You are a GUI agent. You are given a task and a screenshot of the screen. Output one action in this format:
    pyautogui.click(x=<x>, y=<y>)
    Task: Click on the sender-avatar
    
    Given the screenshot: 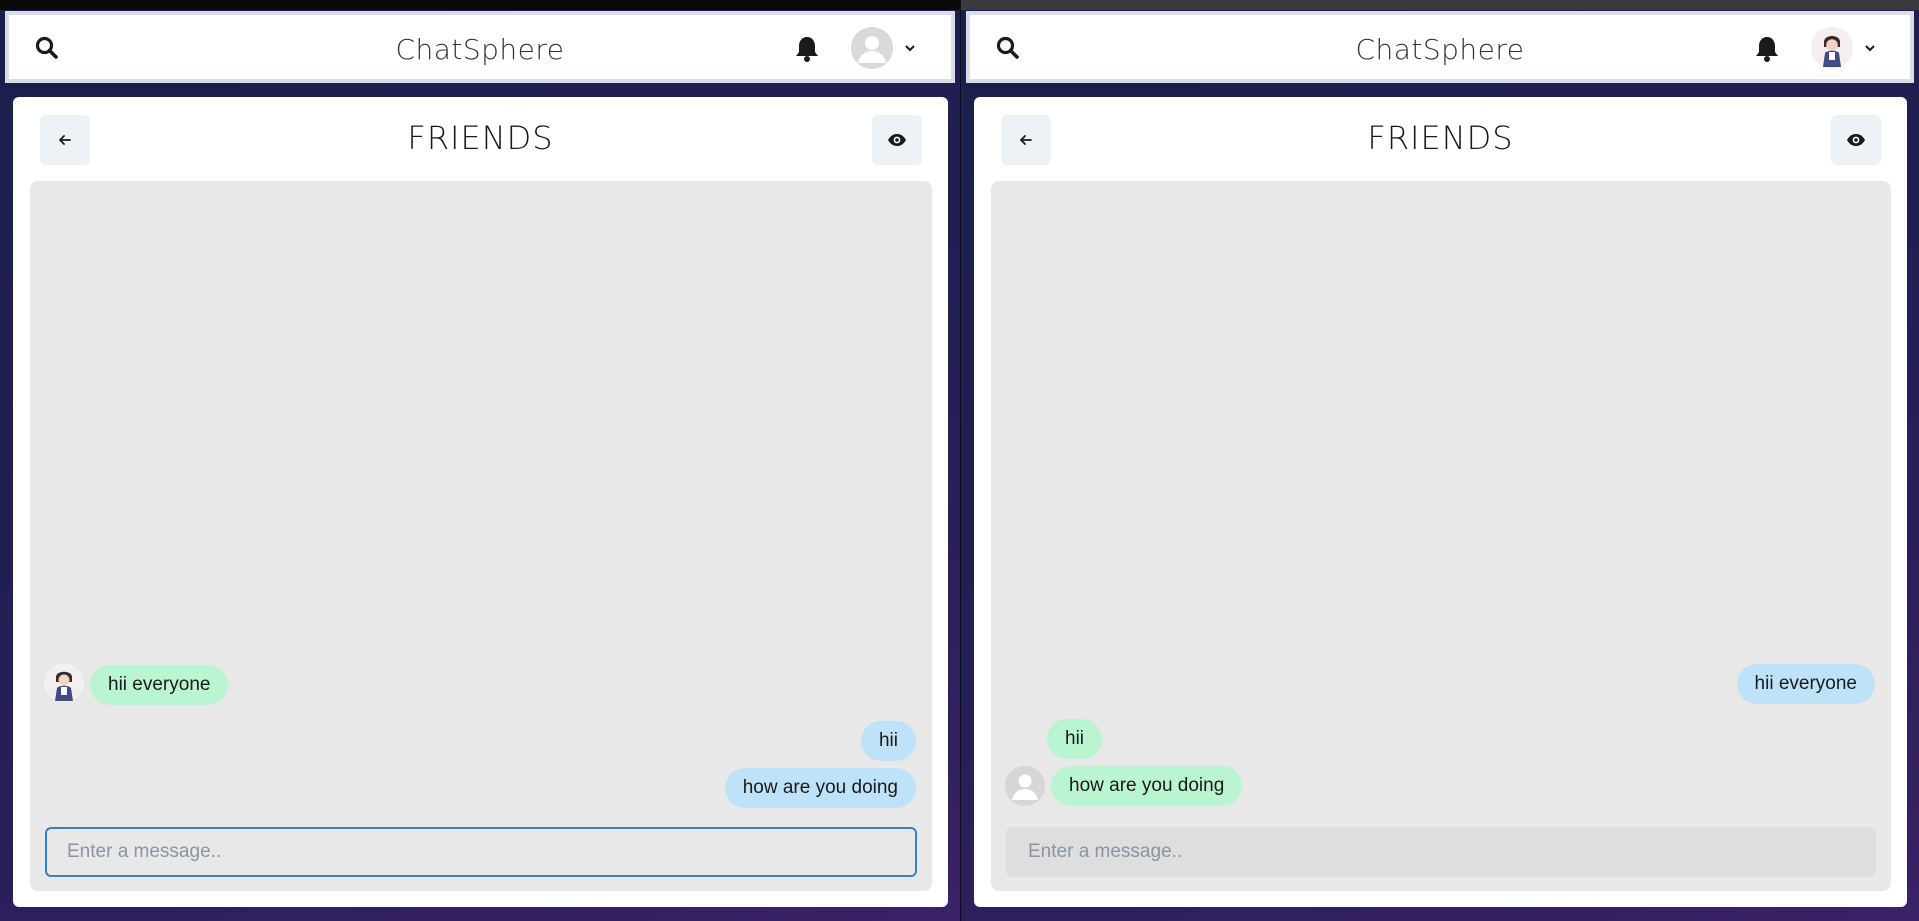 What is the action you would take?
    pyautogui.click(x=64, y=683)
    